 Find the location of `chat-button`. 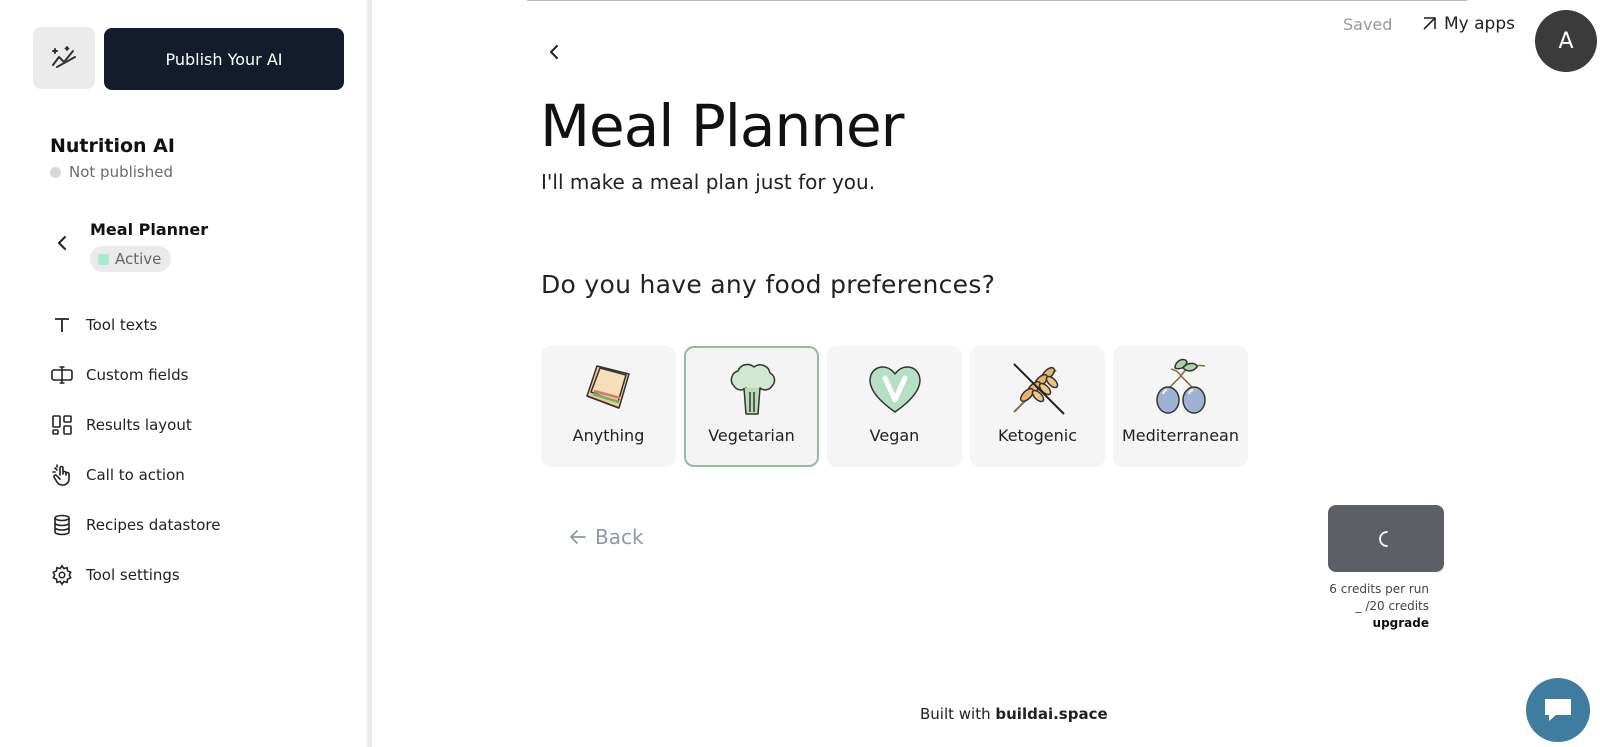

chat-button is located at coordinates (1558, 710).